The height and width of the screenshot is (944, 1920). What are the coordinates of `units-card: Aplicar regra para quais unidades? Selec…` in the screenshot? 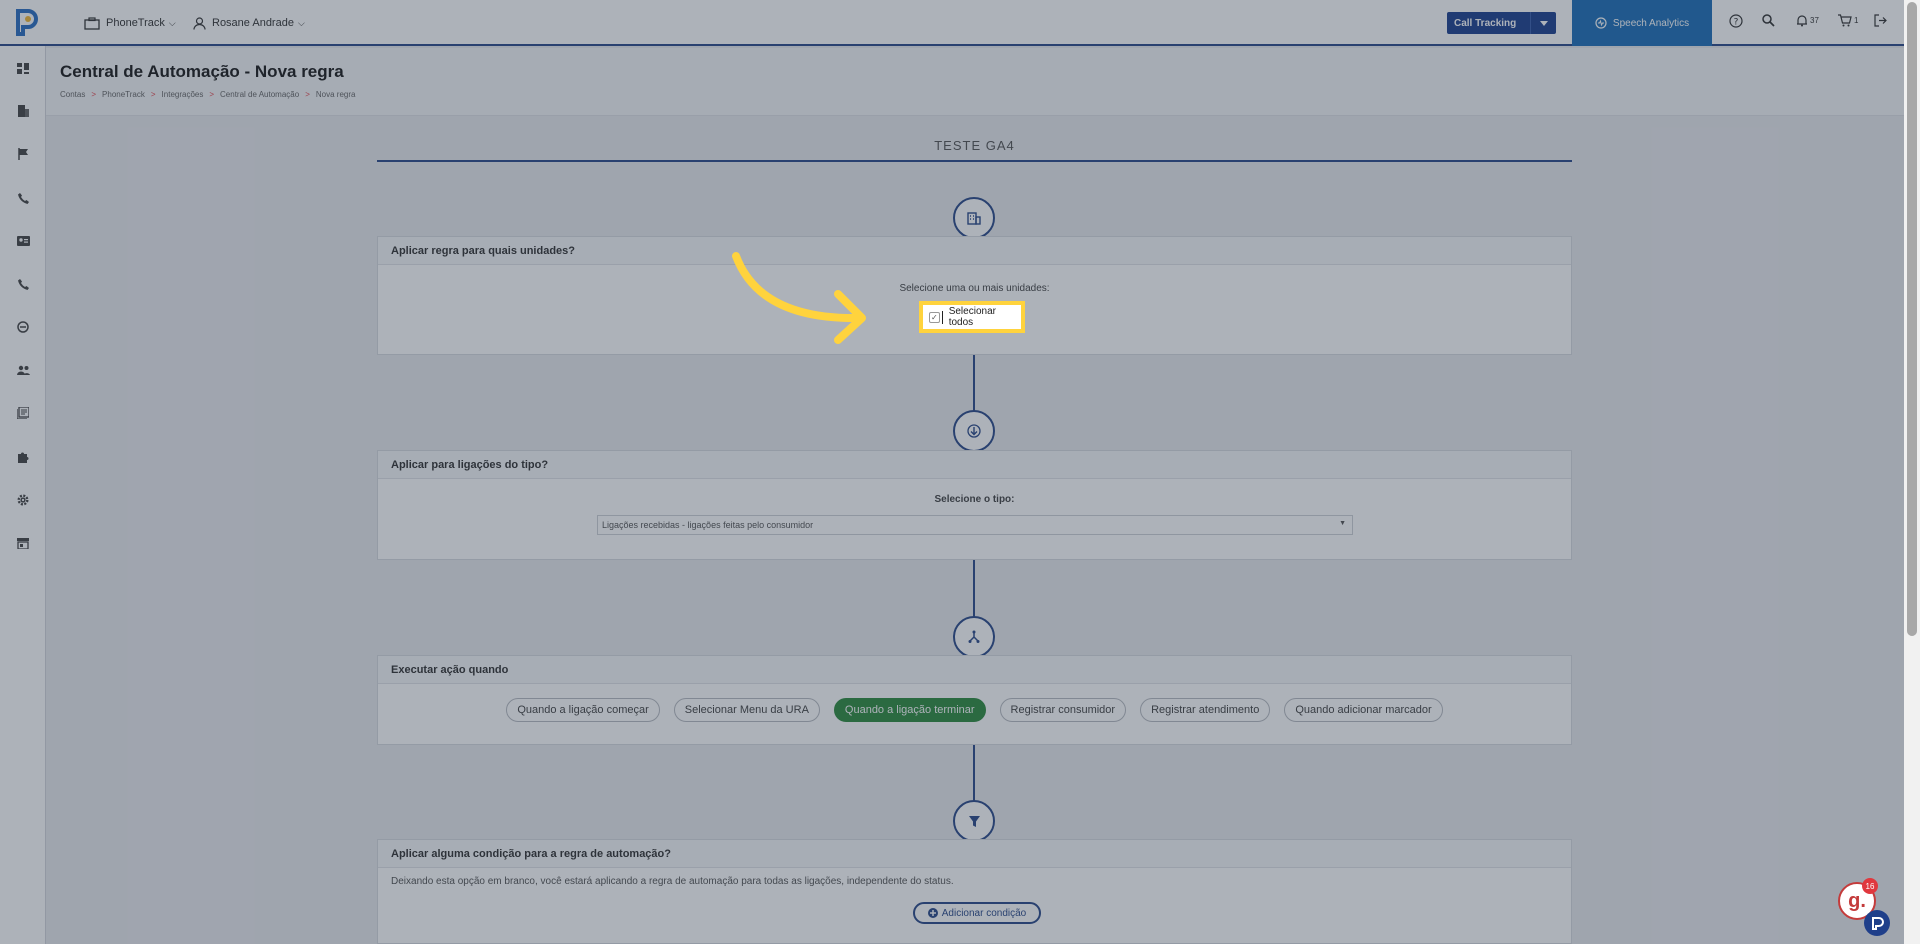 It's located at (974, 295).